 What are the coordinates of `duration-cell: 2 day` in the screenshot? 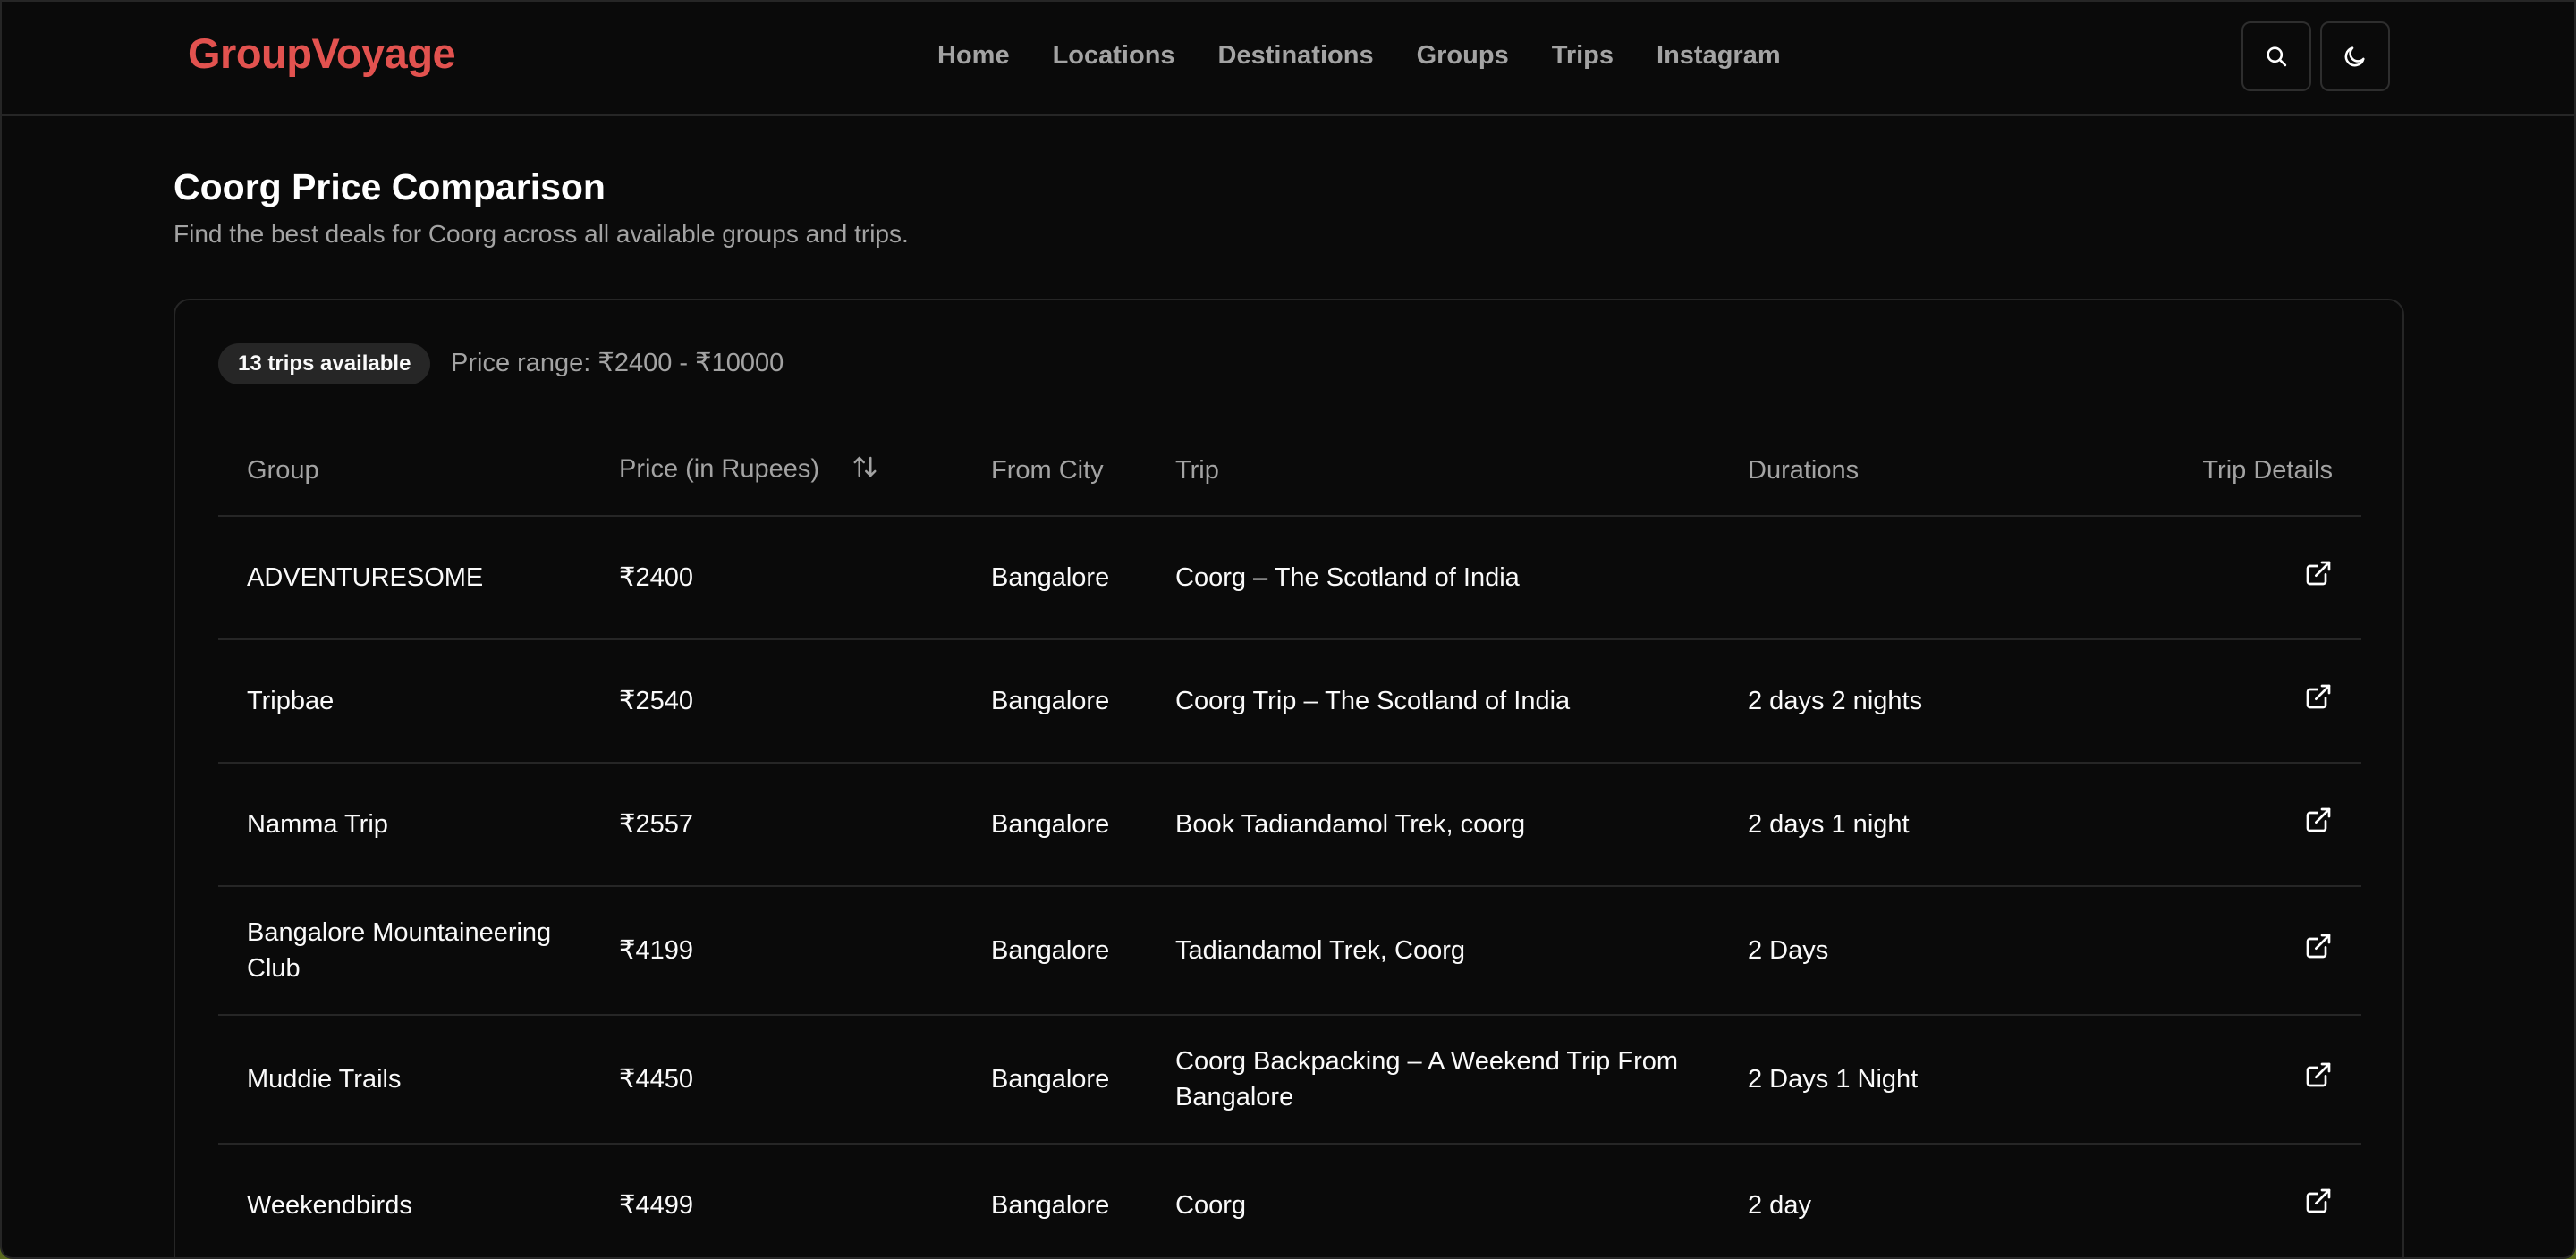 It's located at (1907, 1200).